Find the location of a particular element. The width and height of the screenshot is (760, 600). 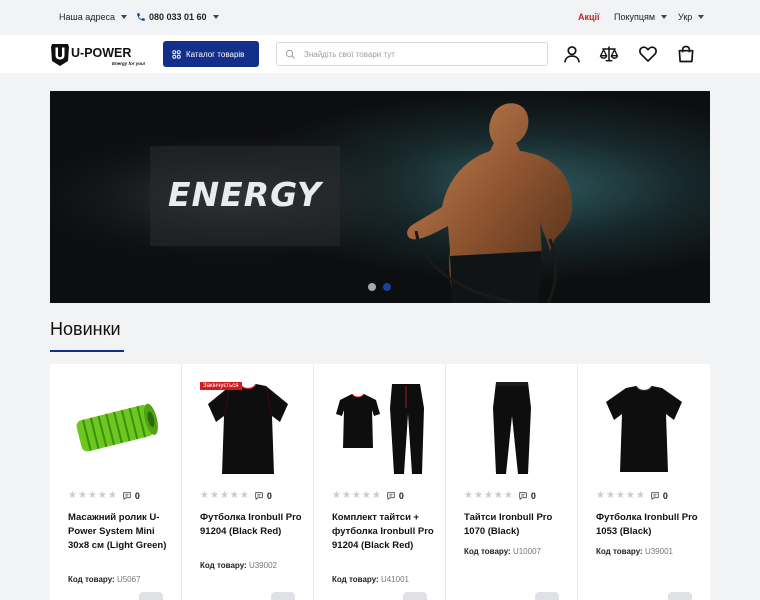

product-code-value: U39002 is located at coordinates (262, 565).